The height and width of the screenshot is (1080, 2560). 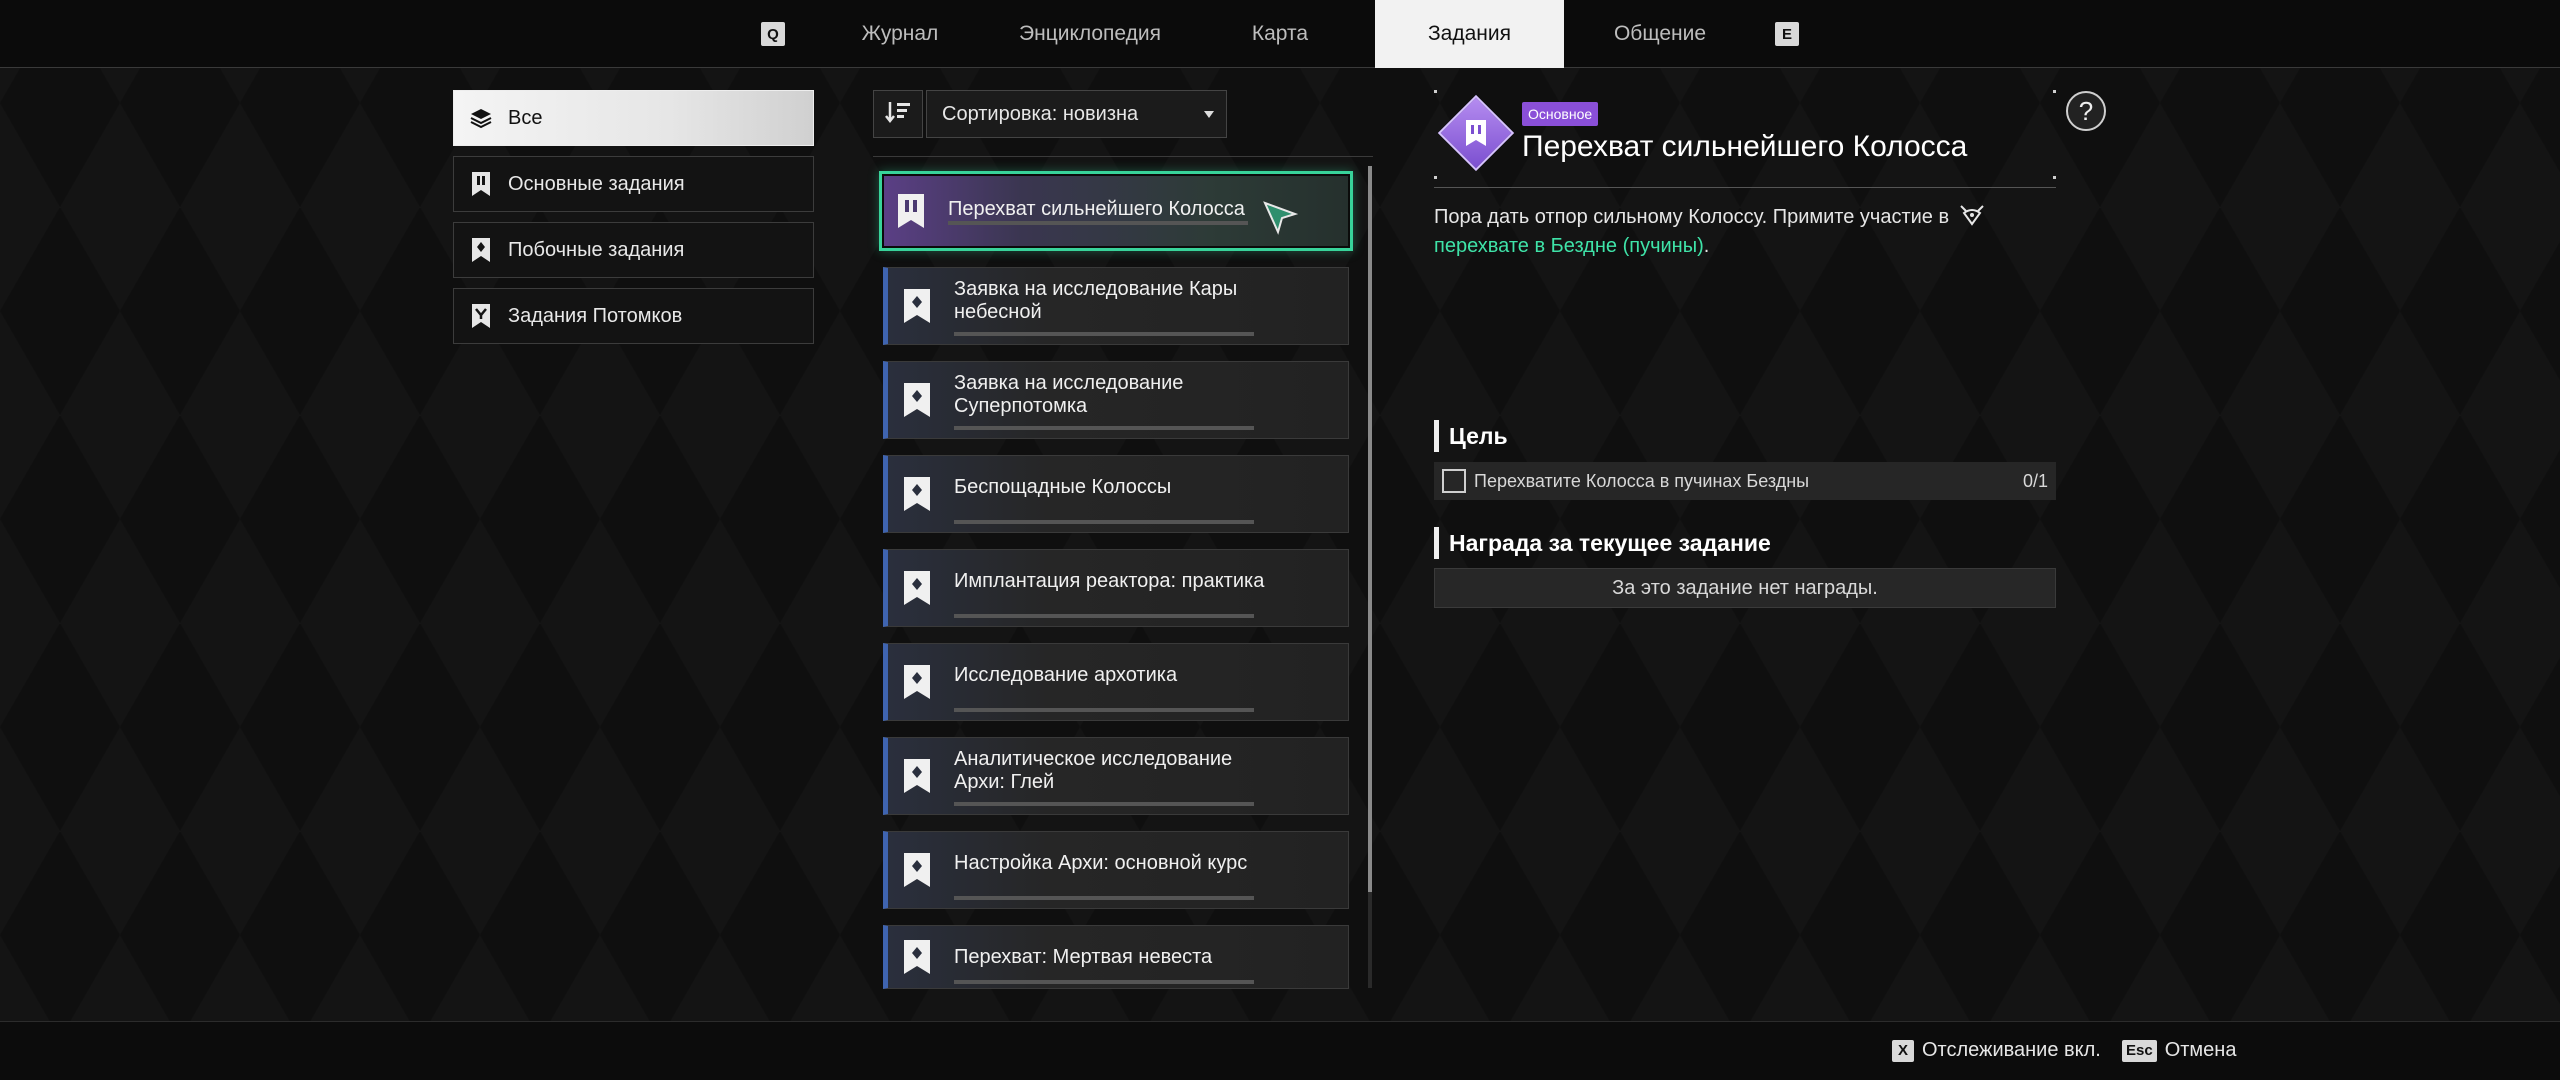 I want to click on quest-title: Беспощадные Колоссы, so click(x=1063, y=487).